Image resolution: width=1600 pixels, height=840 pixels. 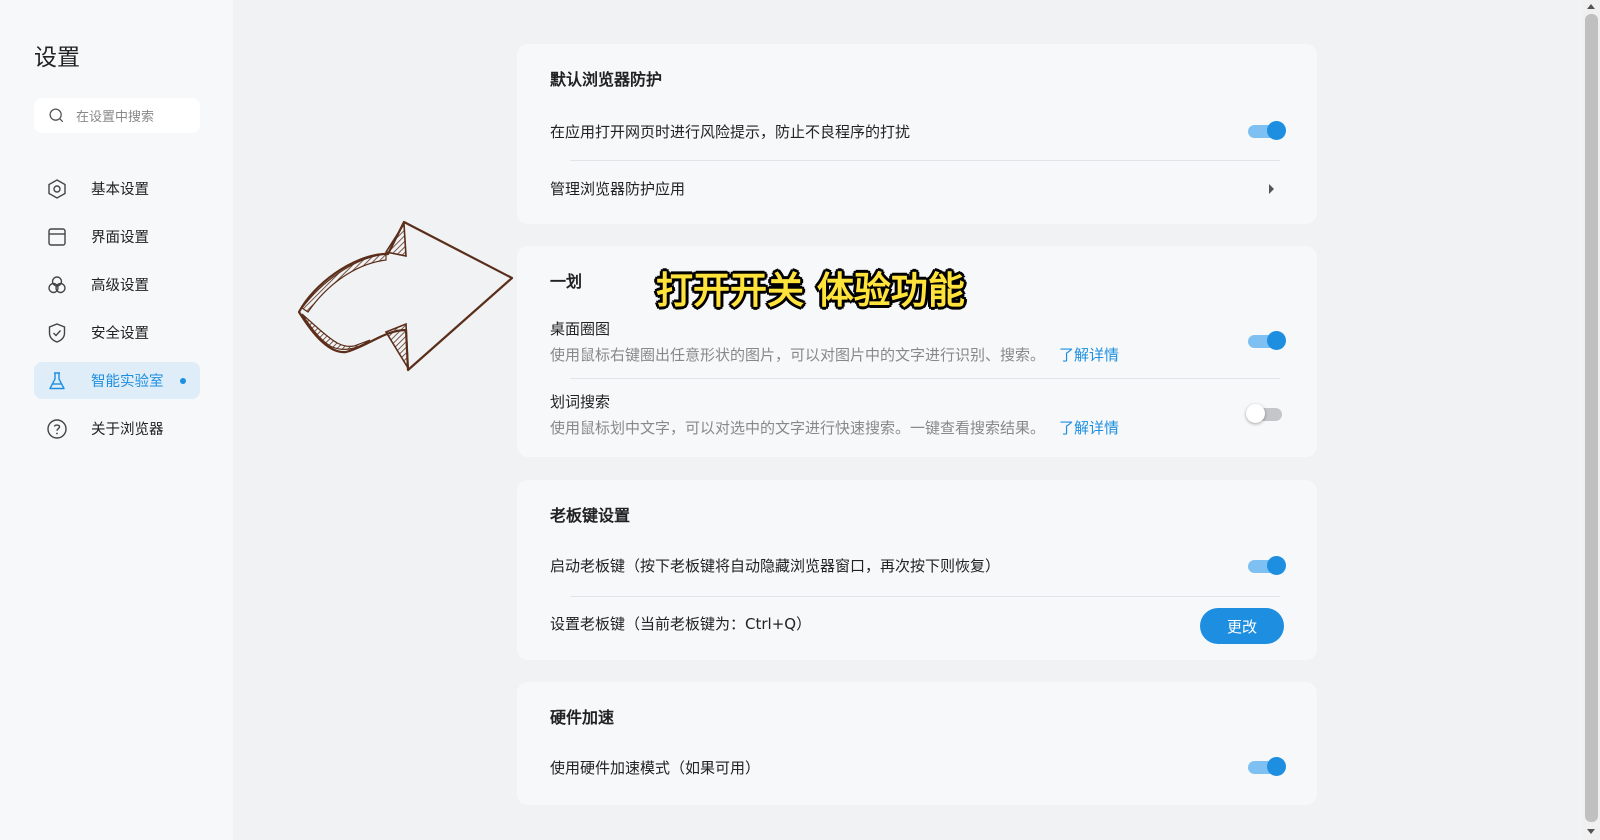 I want to click on risk-prompt-label: 在应用打开网页时进行风险提示，防止不良程序的打扰, so click(x=730, y=132).